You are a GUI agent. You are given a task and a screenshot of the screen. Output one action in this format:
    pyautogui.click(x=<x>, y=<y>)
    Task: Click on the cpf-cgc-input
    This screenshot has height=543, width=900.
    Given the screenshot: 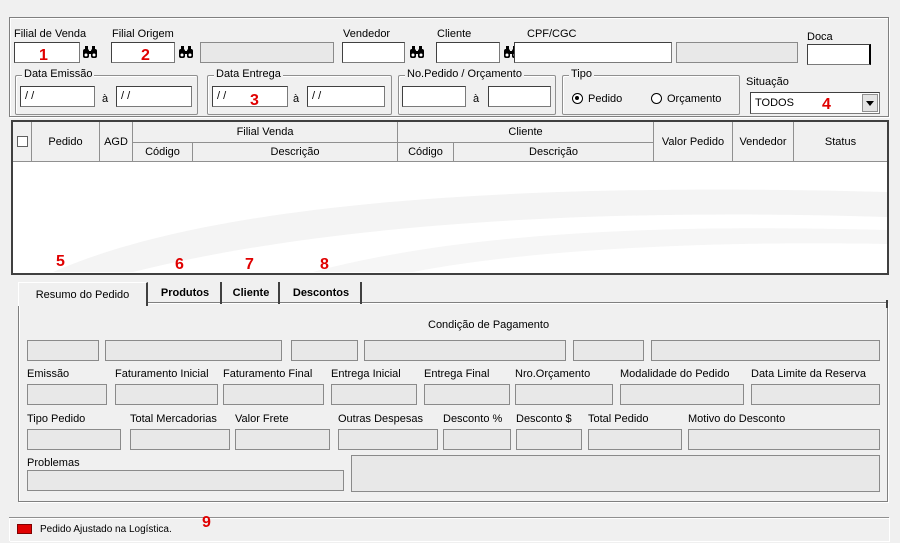 What is the action you would take?
    pyautogui.click(x=593, y=52)
    